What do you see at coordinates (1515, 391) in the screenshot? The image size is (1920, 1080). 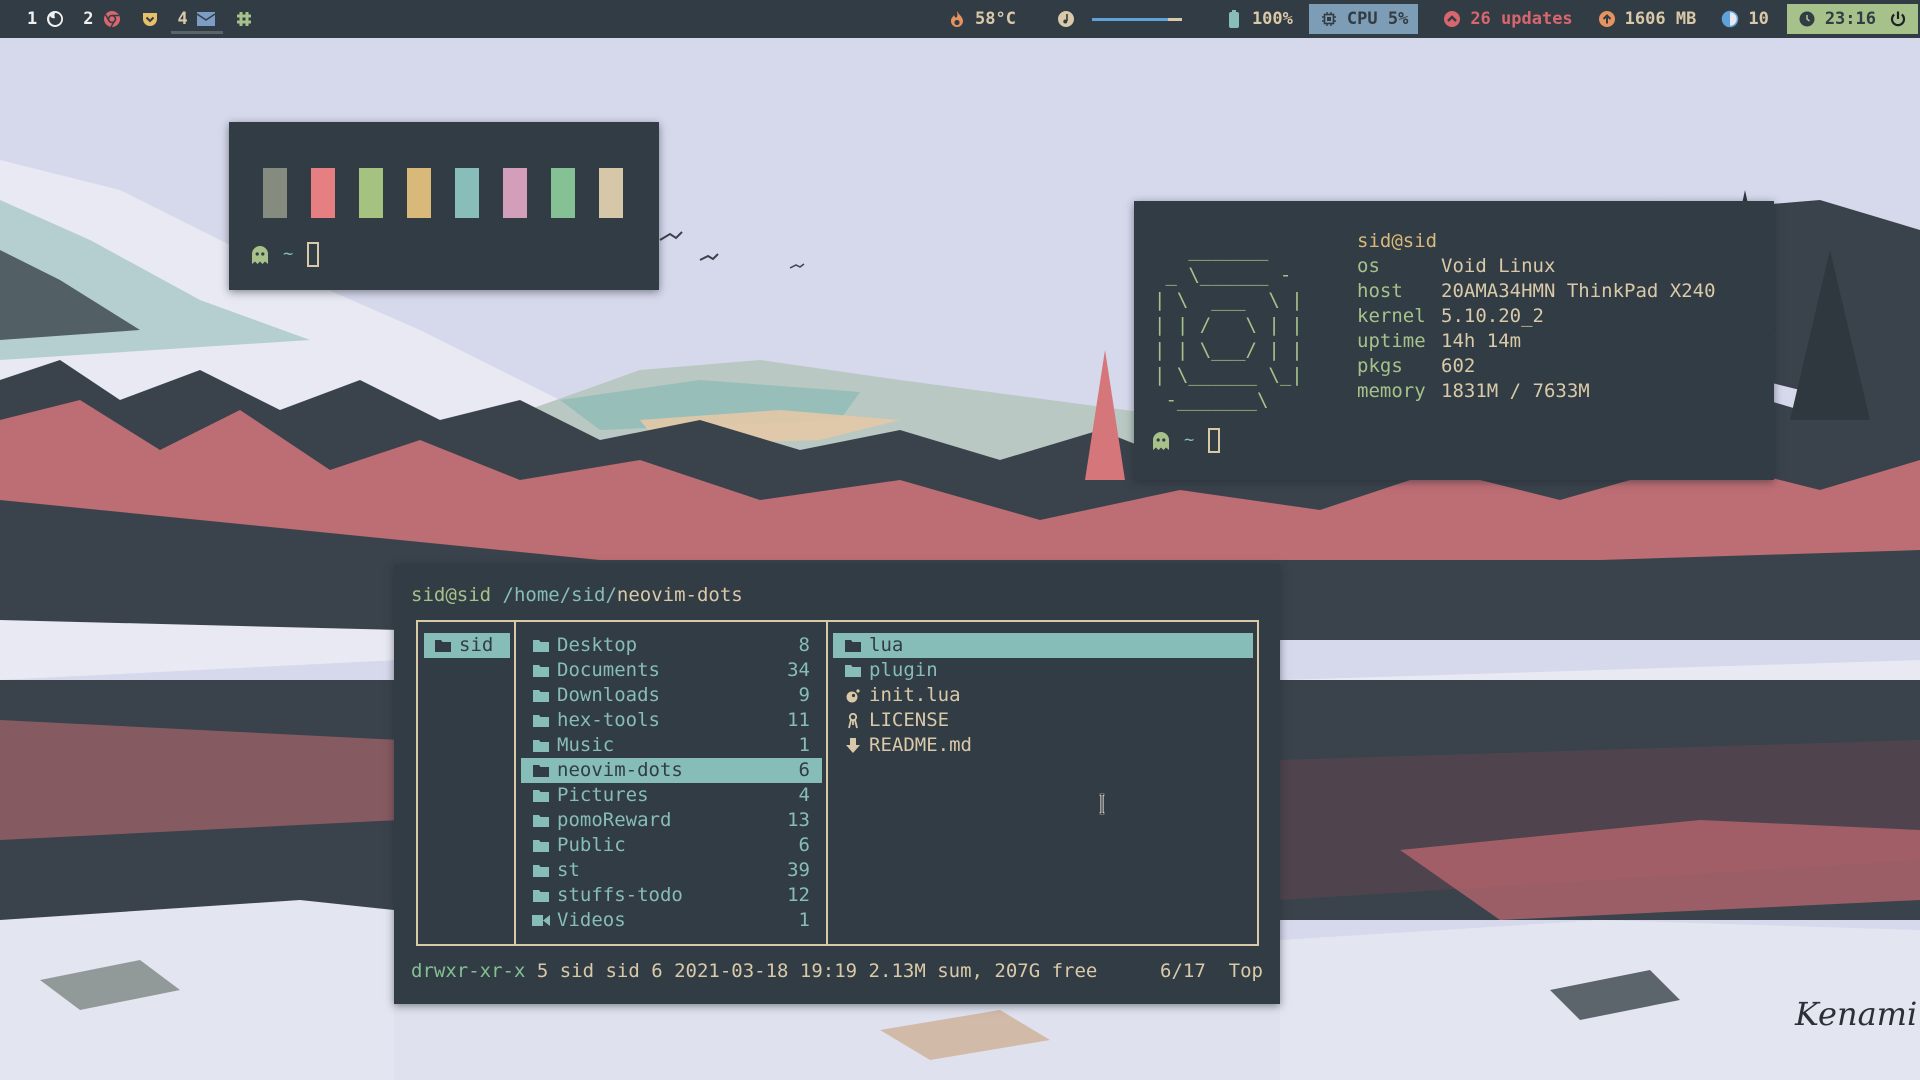 I see `info-value: 1831M / 7633M` at bounding box center [1515, 391].